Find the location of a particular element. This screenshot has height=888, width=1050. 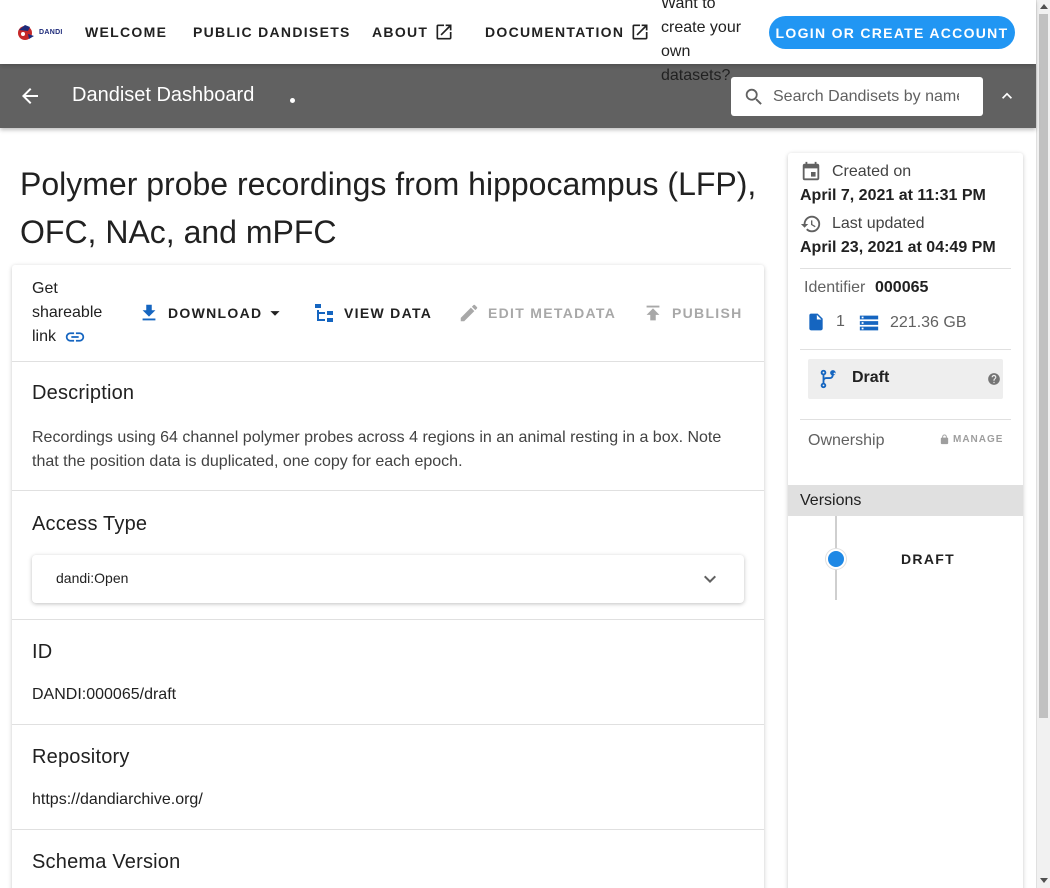

access-type-title: Access Type is located at coordinates (90, 524).